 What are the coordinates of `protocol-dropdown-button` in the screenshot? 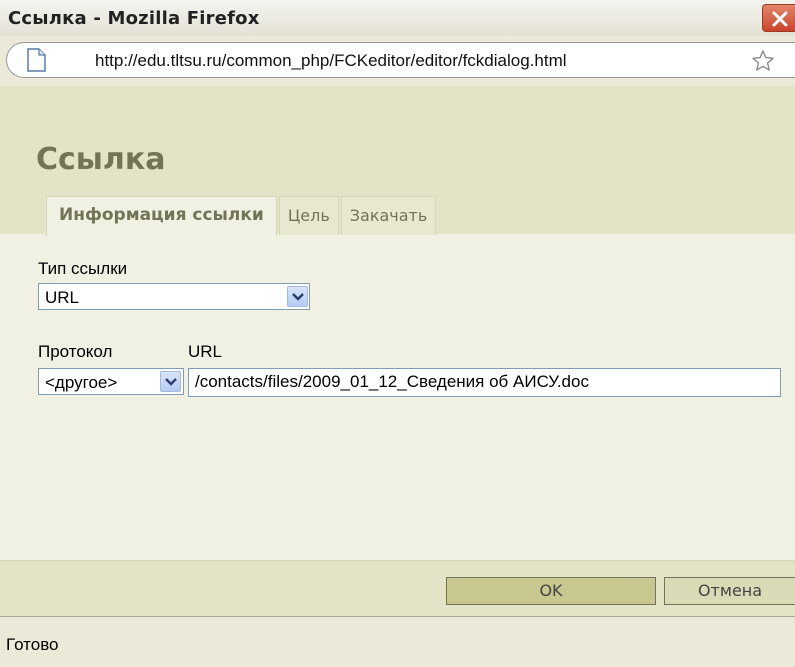 It's located at (170, 381).